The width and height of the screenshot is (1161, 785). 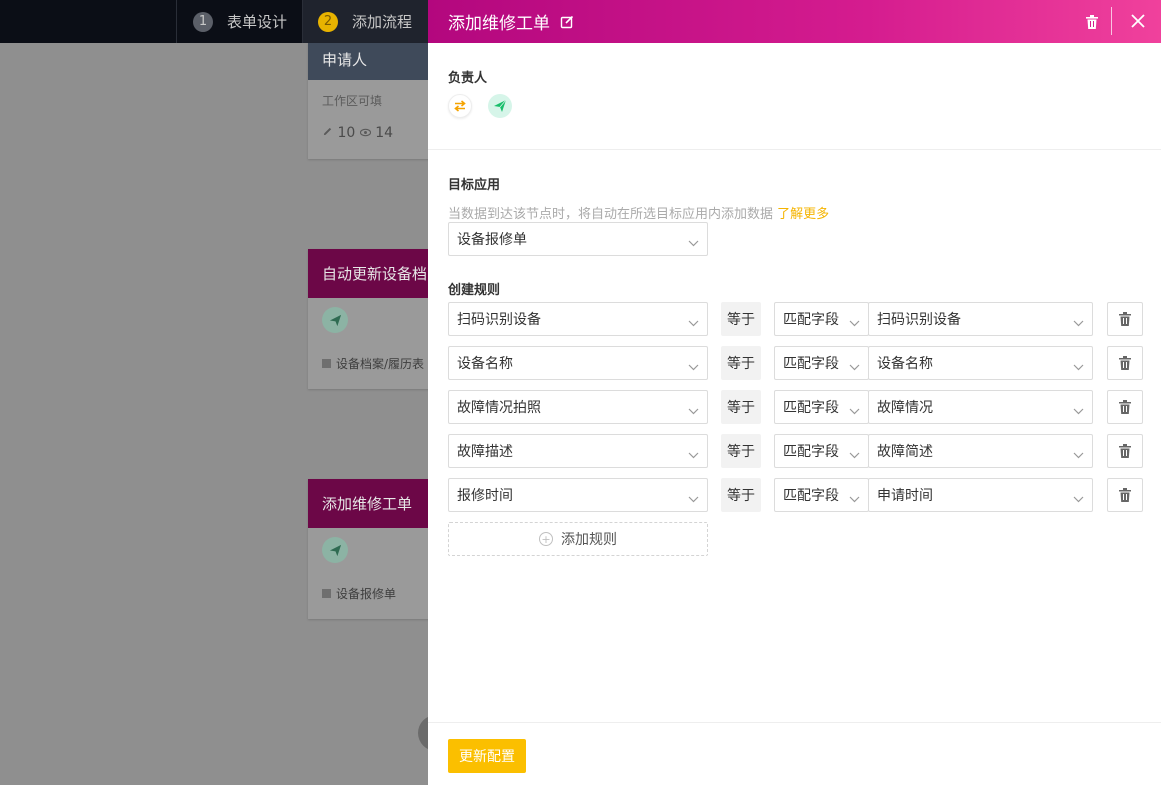 What do you see at coordinates (546, 539) in the screenshot?
I see `plus-circle-icon: +` at bounding box center [546, 539].